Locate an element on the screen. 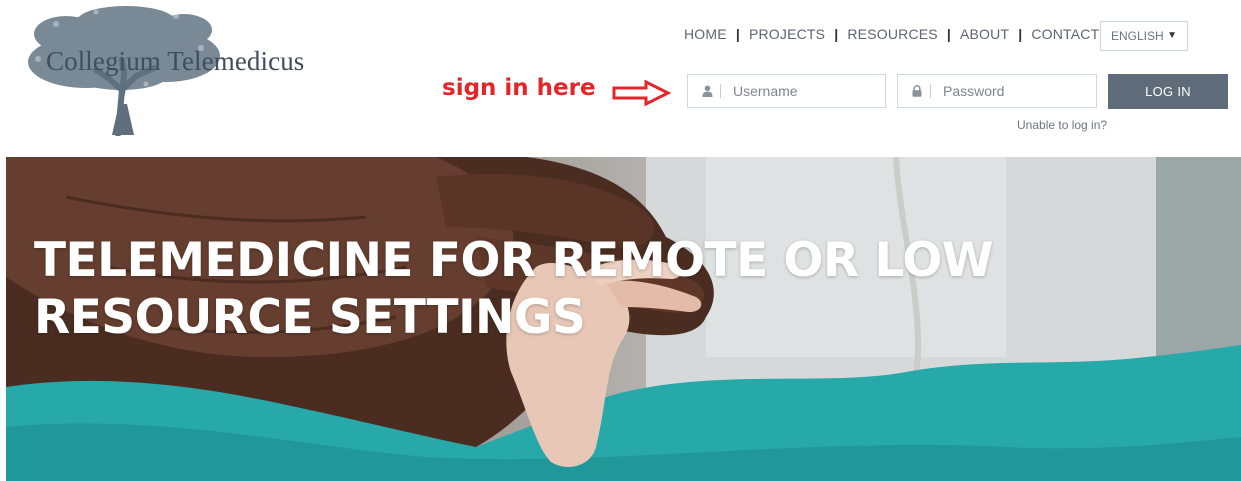  language-select: ENGLISH ▼ is located at coordinates (1144, 36).